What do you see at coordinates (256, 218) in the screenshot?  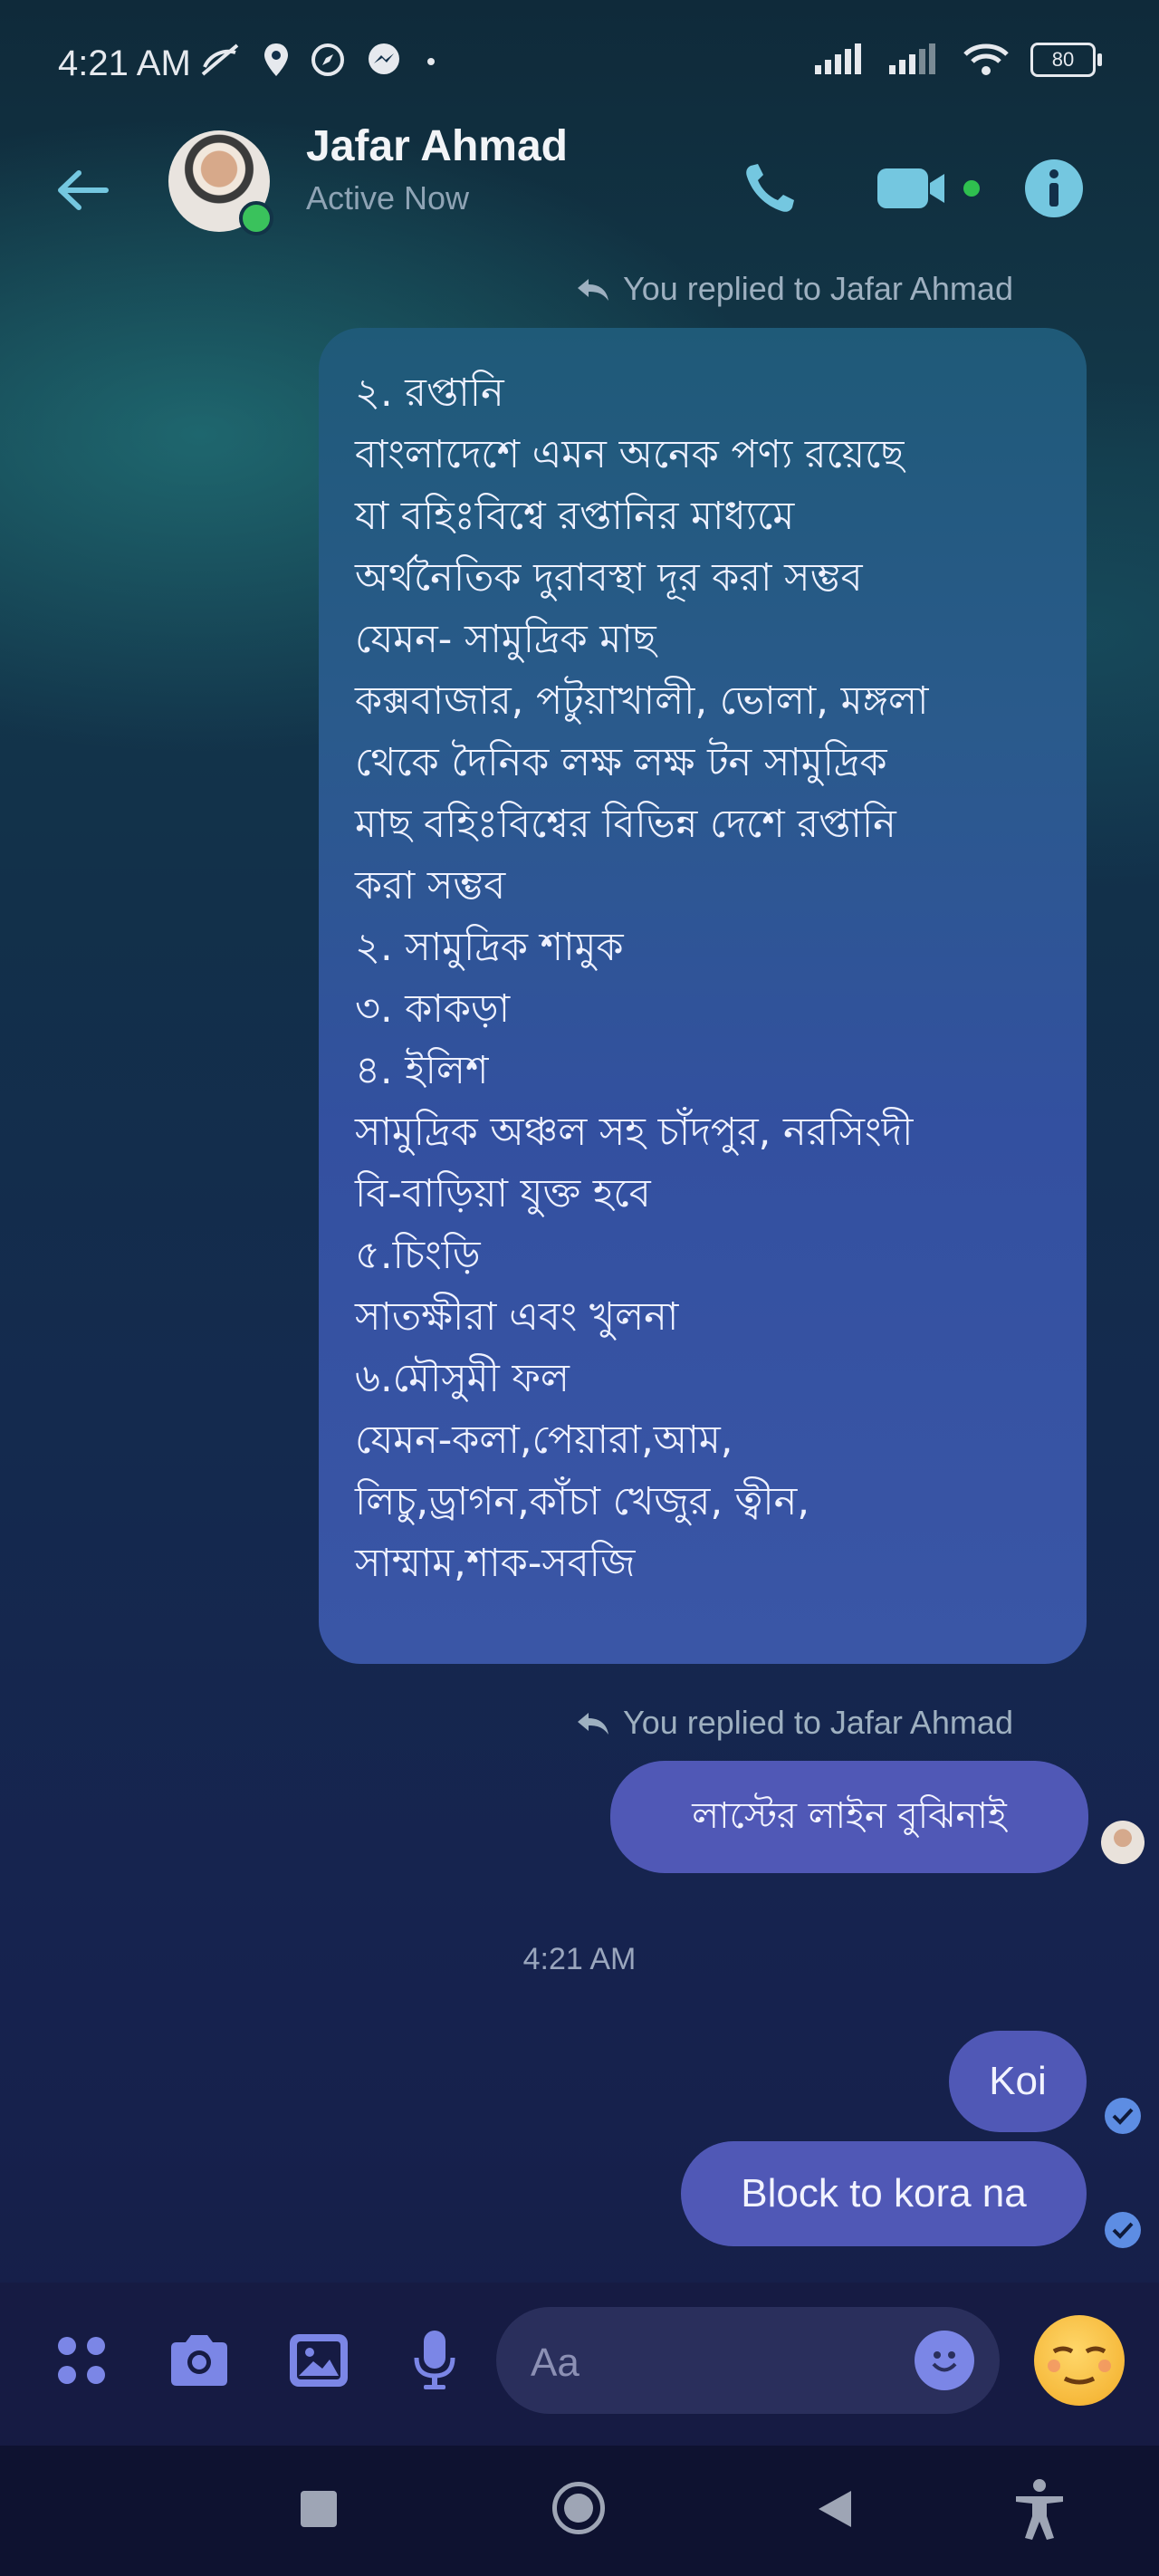 I see `active-status-dot` at bounding box center [256, 218].